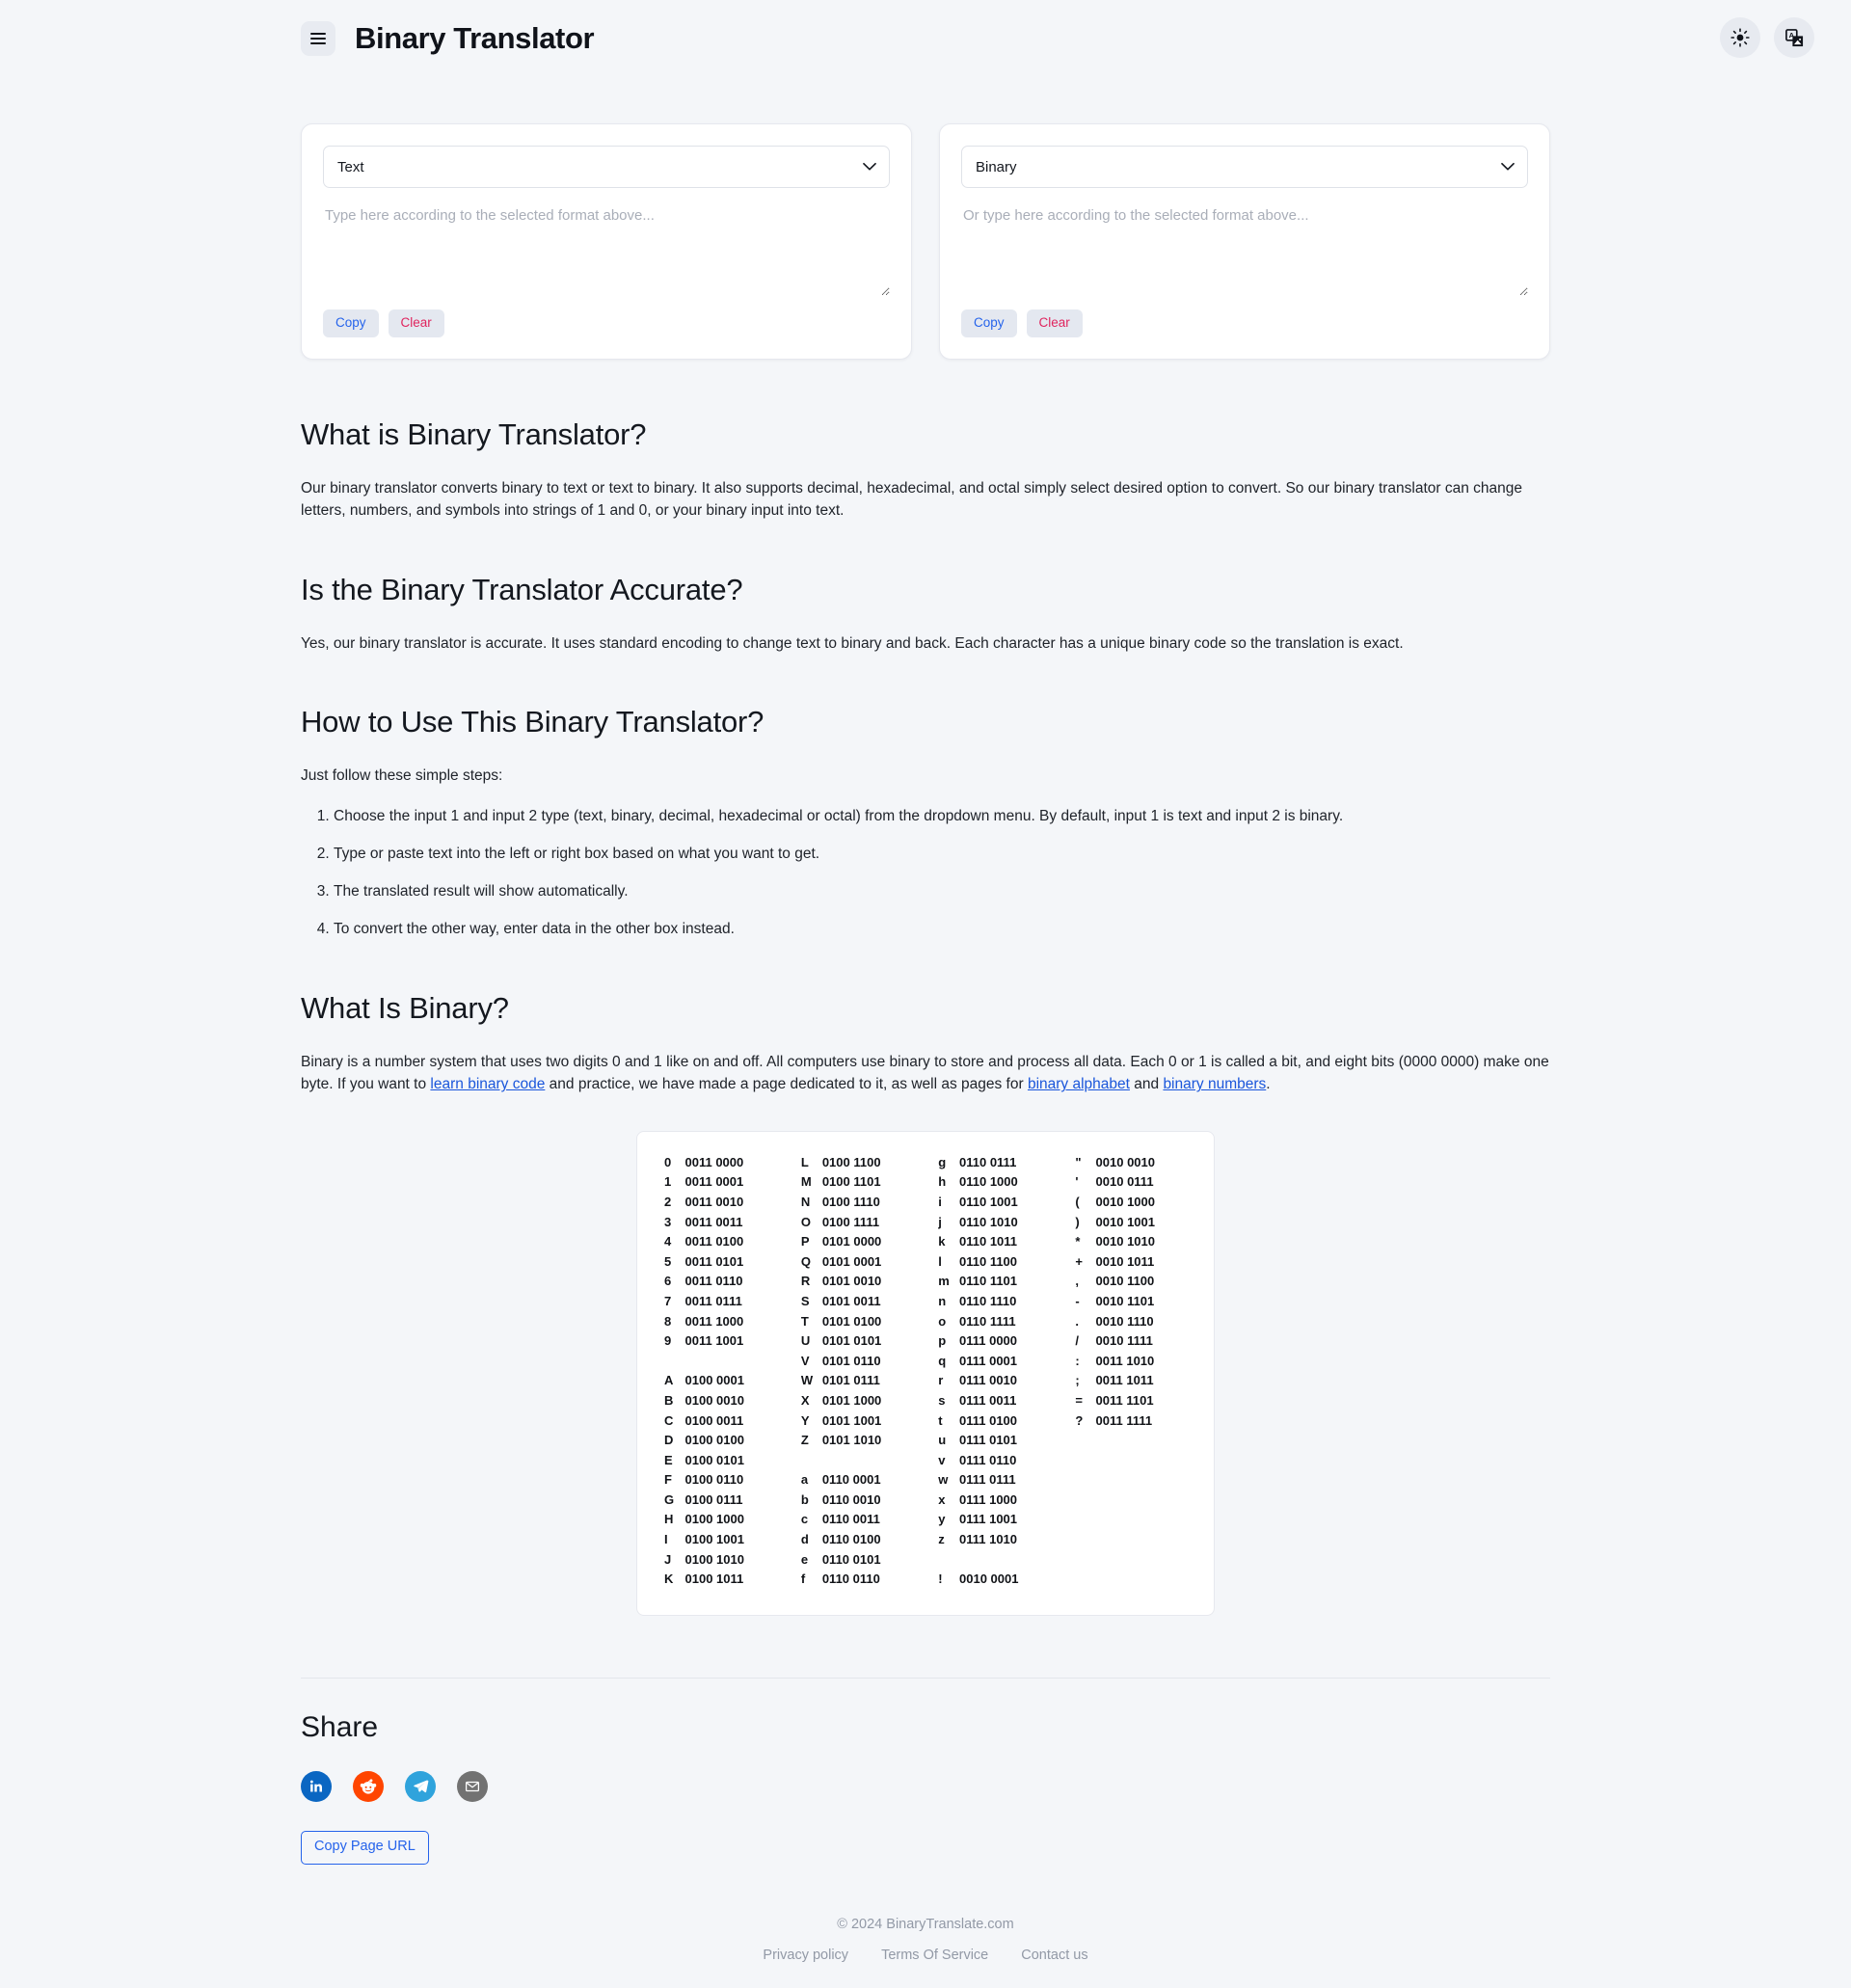  I want to click on binary-code-cell: 0100 0101, so click(714, 1459).